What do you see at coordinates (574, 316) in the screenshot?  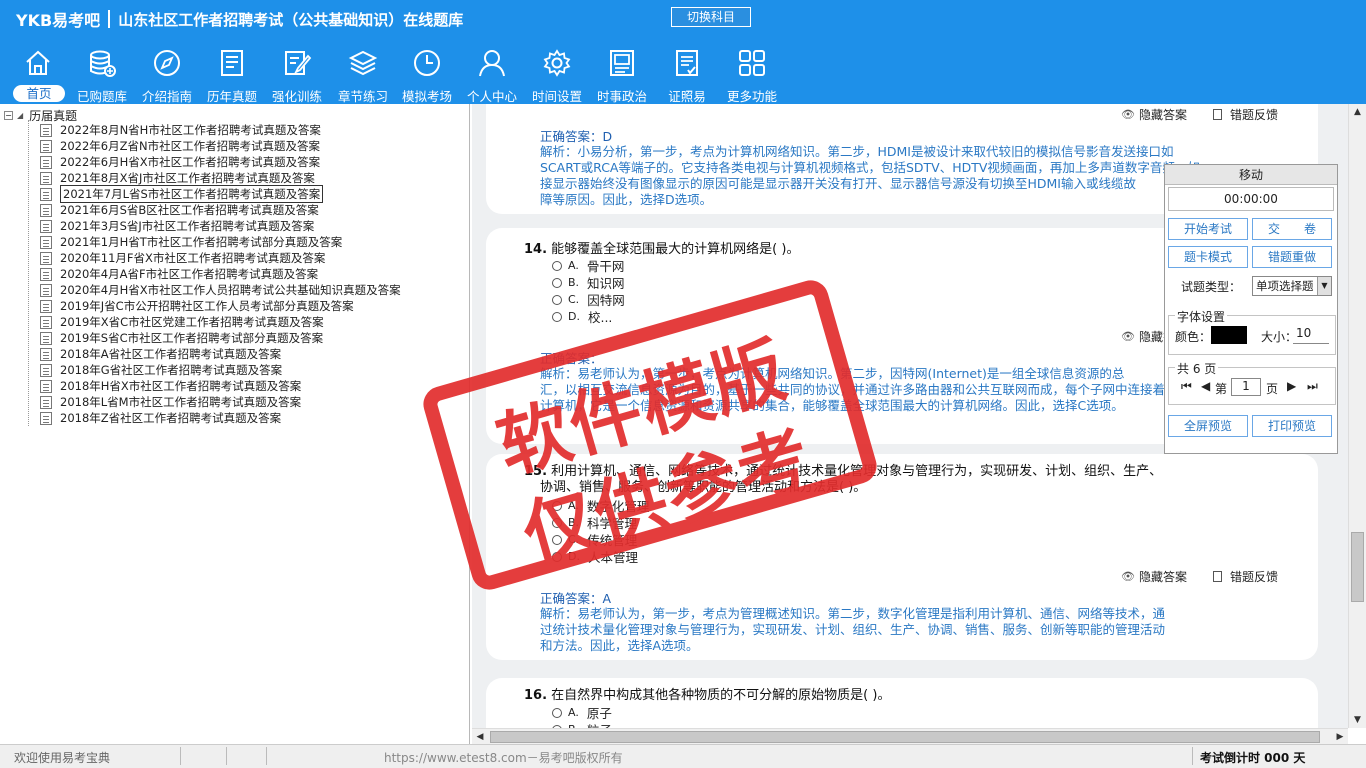 I see `option-key: D.` at bounding box center [574, 316].